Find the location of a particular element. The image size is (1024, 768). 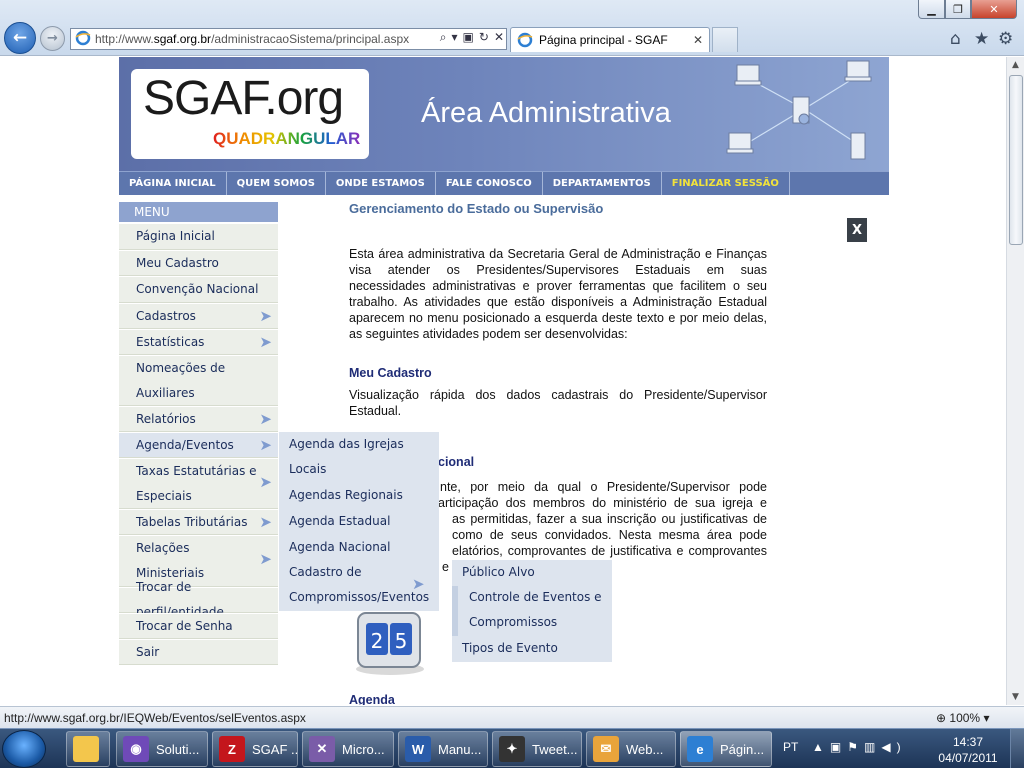

menu-item-nomeacoes-auxiliares: Nomeações de Auxiliares is located at coordinates (198, 380).